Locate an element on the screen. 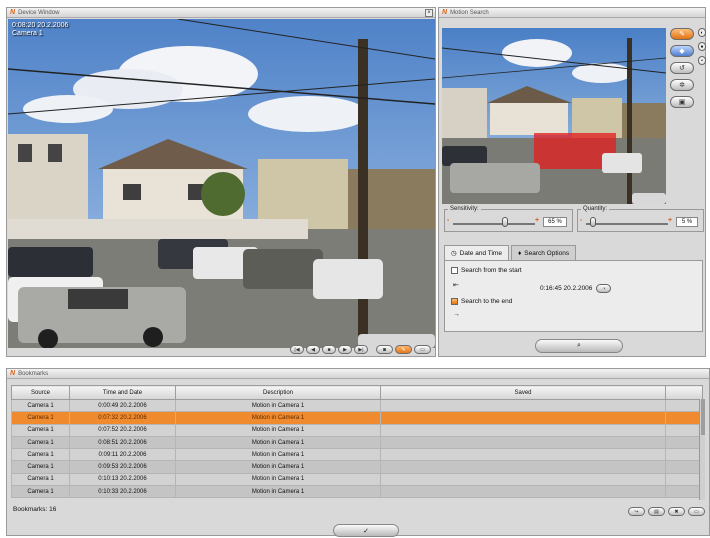 Image resolution: width=710 pixels, height=538 pixels. bookmarks-titlebar: N Bookmarks is located at coordinates (358, 374).